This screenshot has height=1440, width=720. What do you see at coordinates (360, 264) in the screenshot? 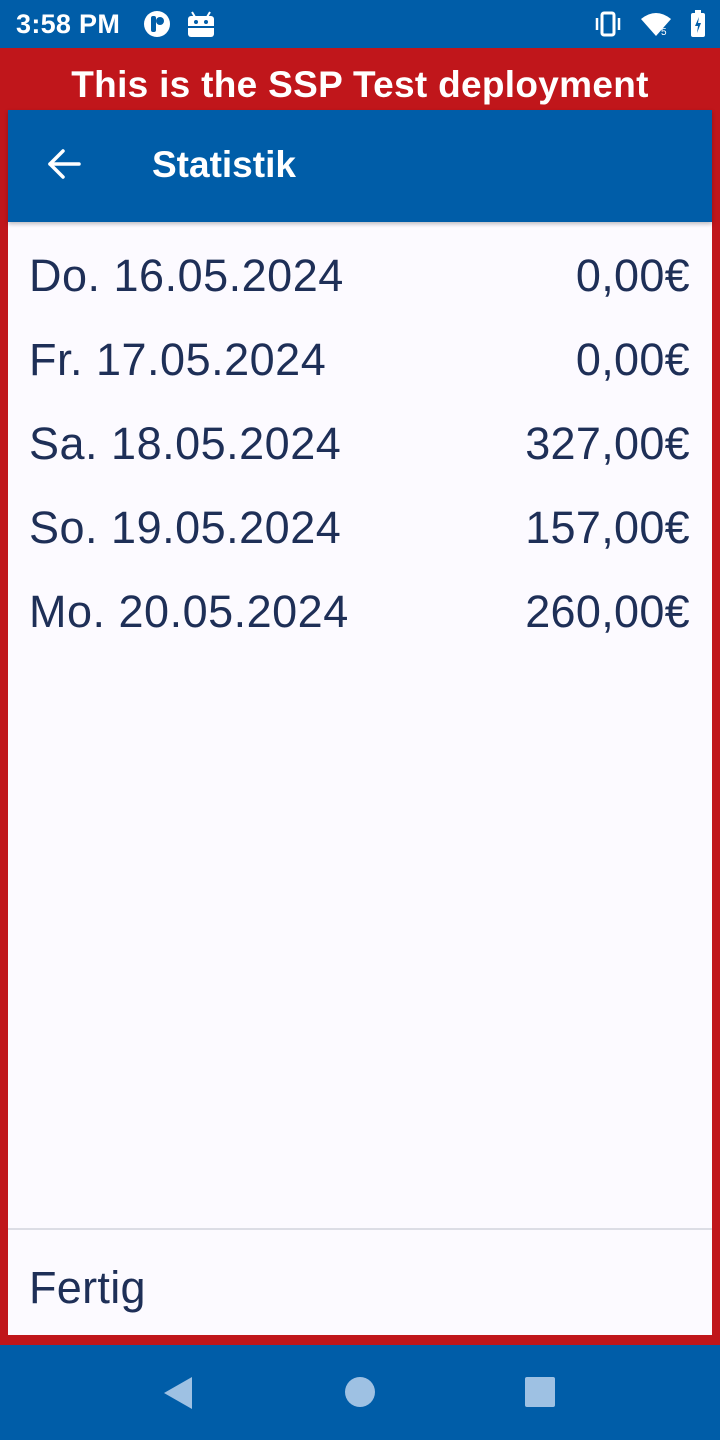
I see `list-item: Do. 16.05.2024 0,00€` at bounding box center [360, 264].